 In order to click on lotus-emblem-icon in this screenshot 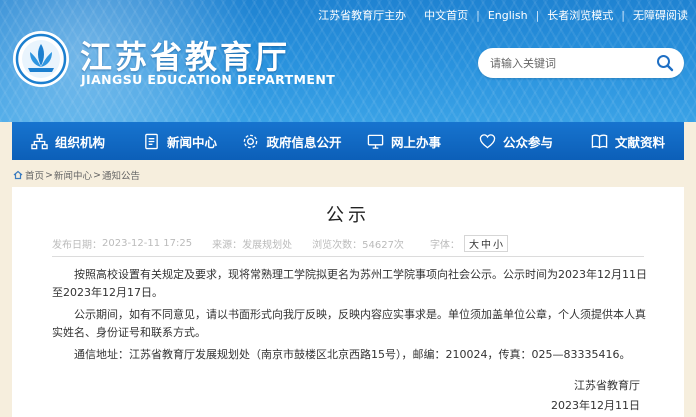, I will do `click(41, 59)`.